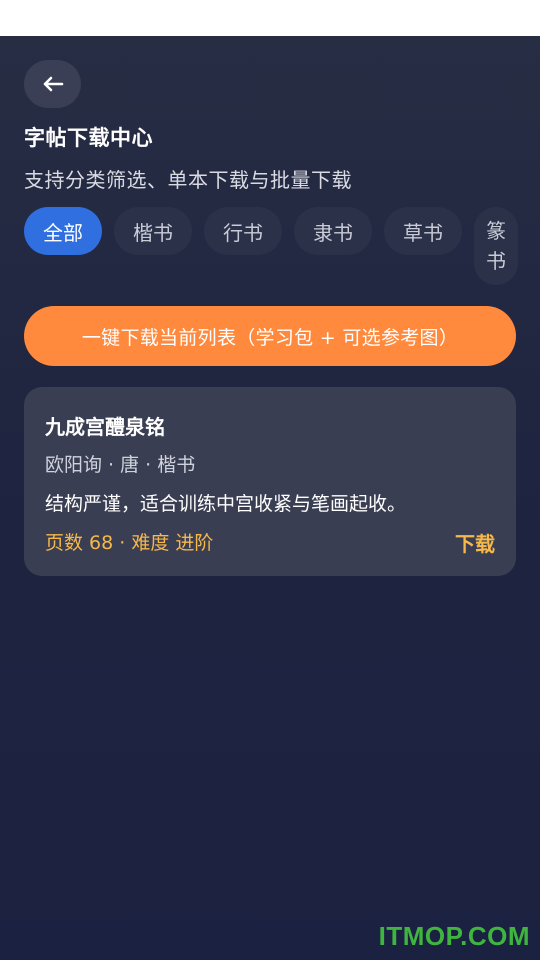 This screenshot has width=540, height=960. Describe the element at coordinates (270, 336) in the screenshot. I see `download-all-button: 一键下载当前列表（学习包 + 可选参考图）` at that location.